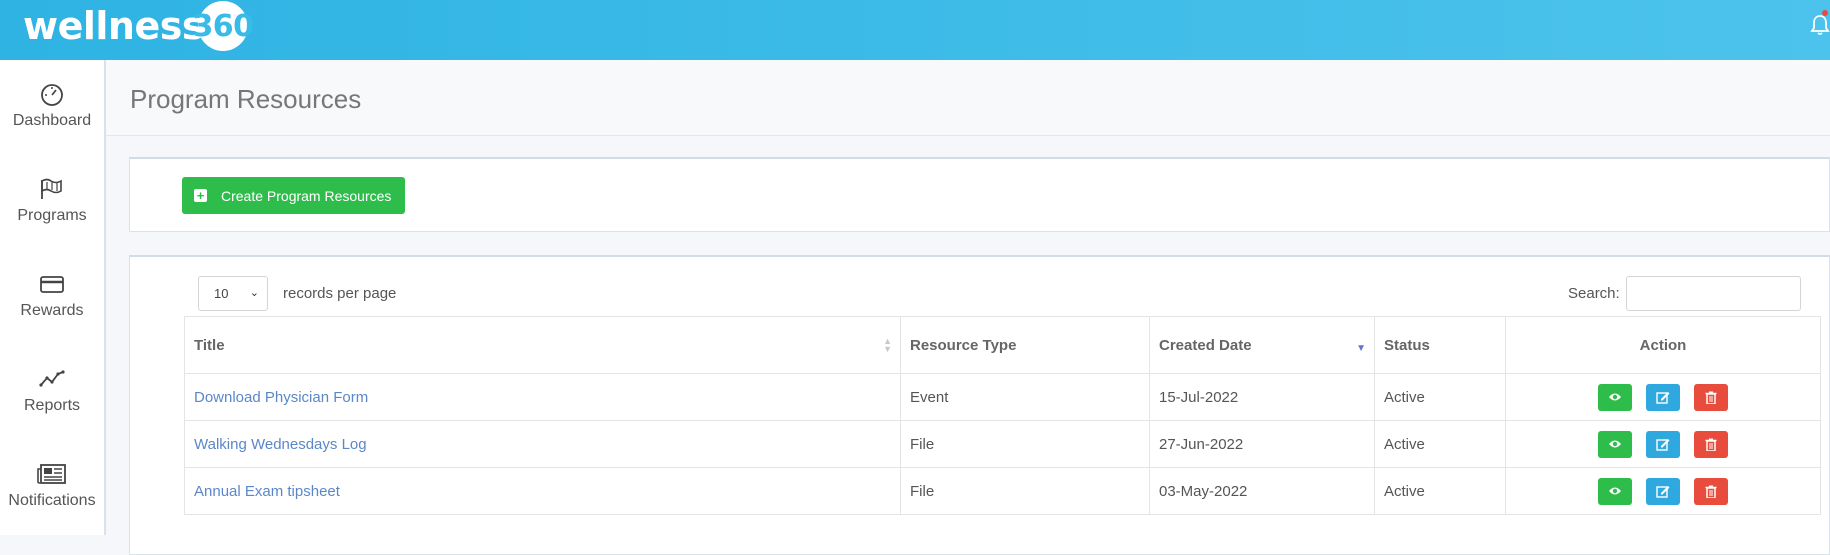  What do you see at coordinates (1407, 345) in the screenshot?
I see `column-header-label: Status` at bounding box center [1407, 345].